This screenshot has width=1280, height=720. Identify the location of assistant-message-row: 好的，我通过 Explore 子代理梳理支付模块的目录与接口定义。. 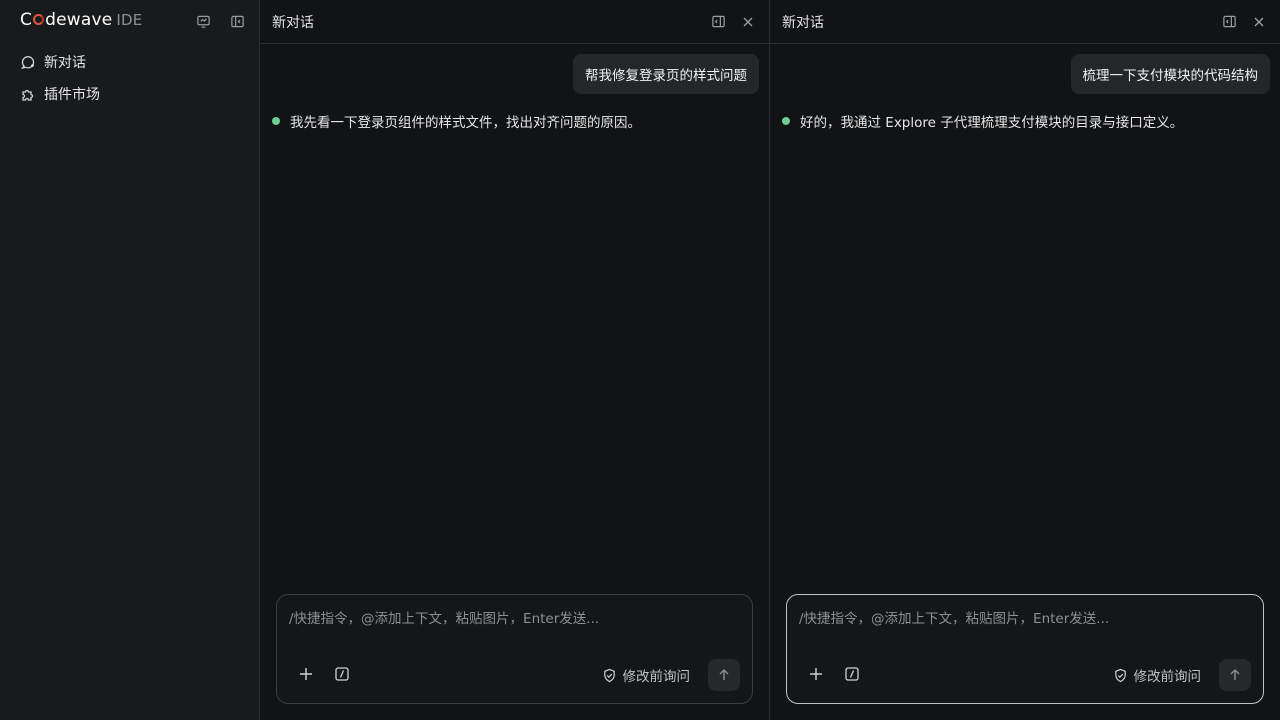
(1025, 121).